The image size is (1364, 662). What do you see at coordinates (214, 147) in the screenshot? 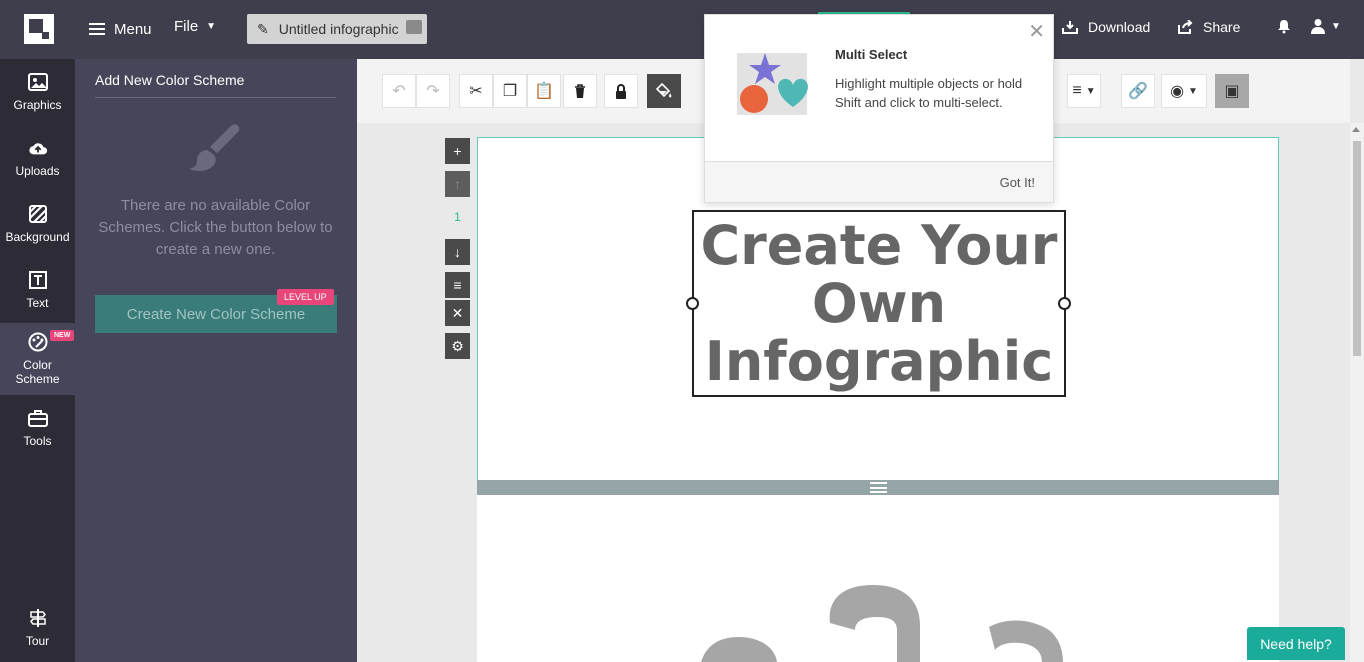
I see `paintbrush-icon` at bounding box center [214, 147].